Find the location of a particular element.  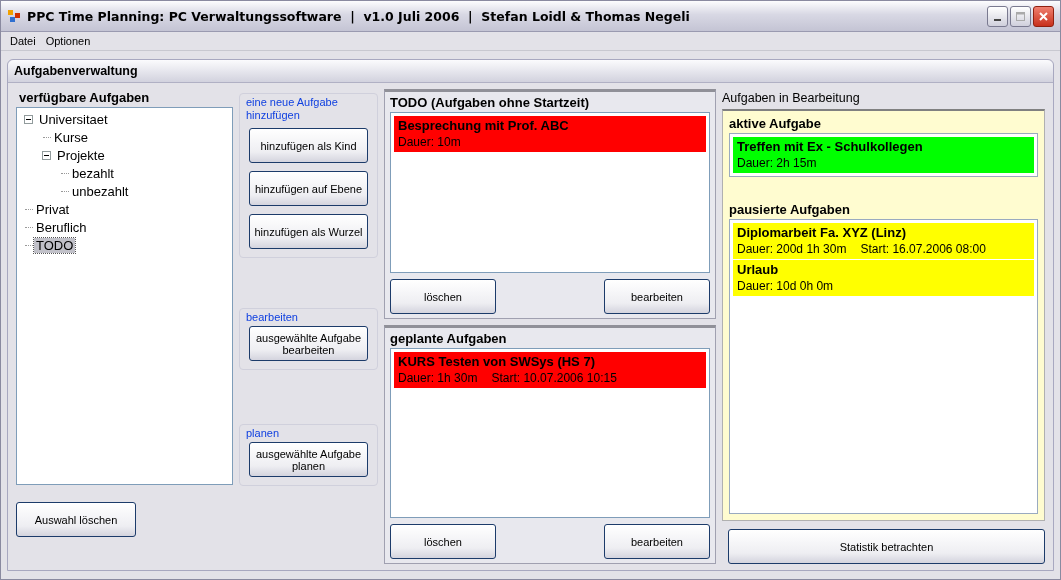

app-icon is located at coordinates (14, 16).